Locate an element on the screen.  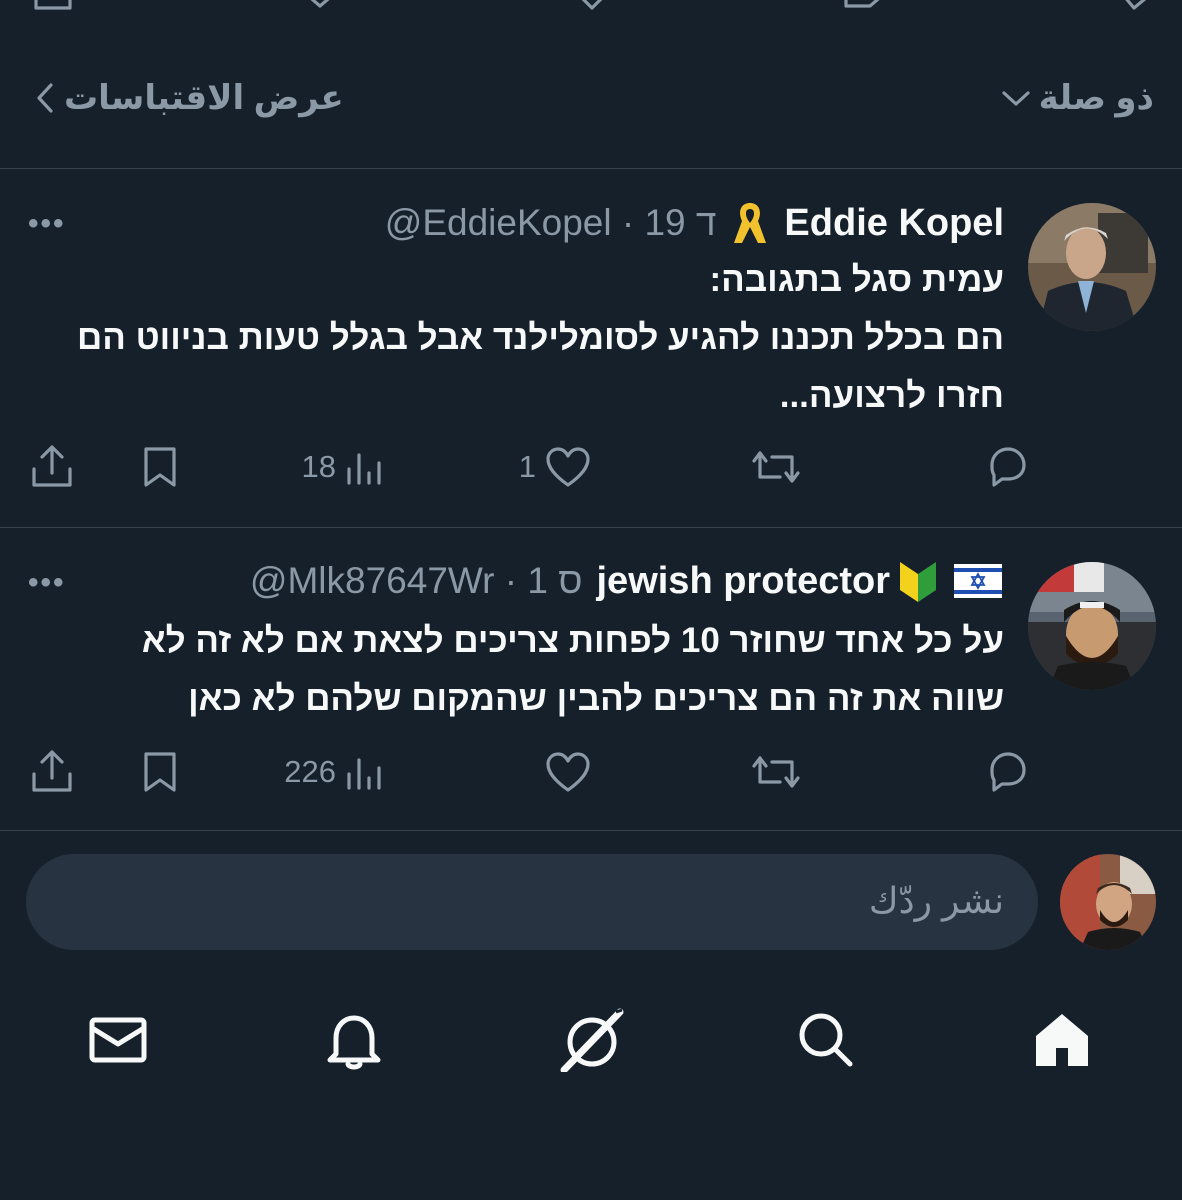
reply-placeholder: نشر ردّك is located at coordinates (936, 900).